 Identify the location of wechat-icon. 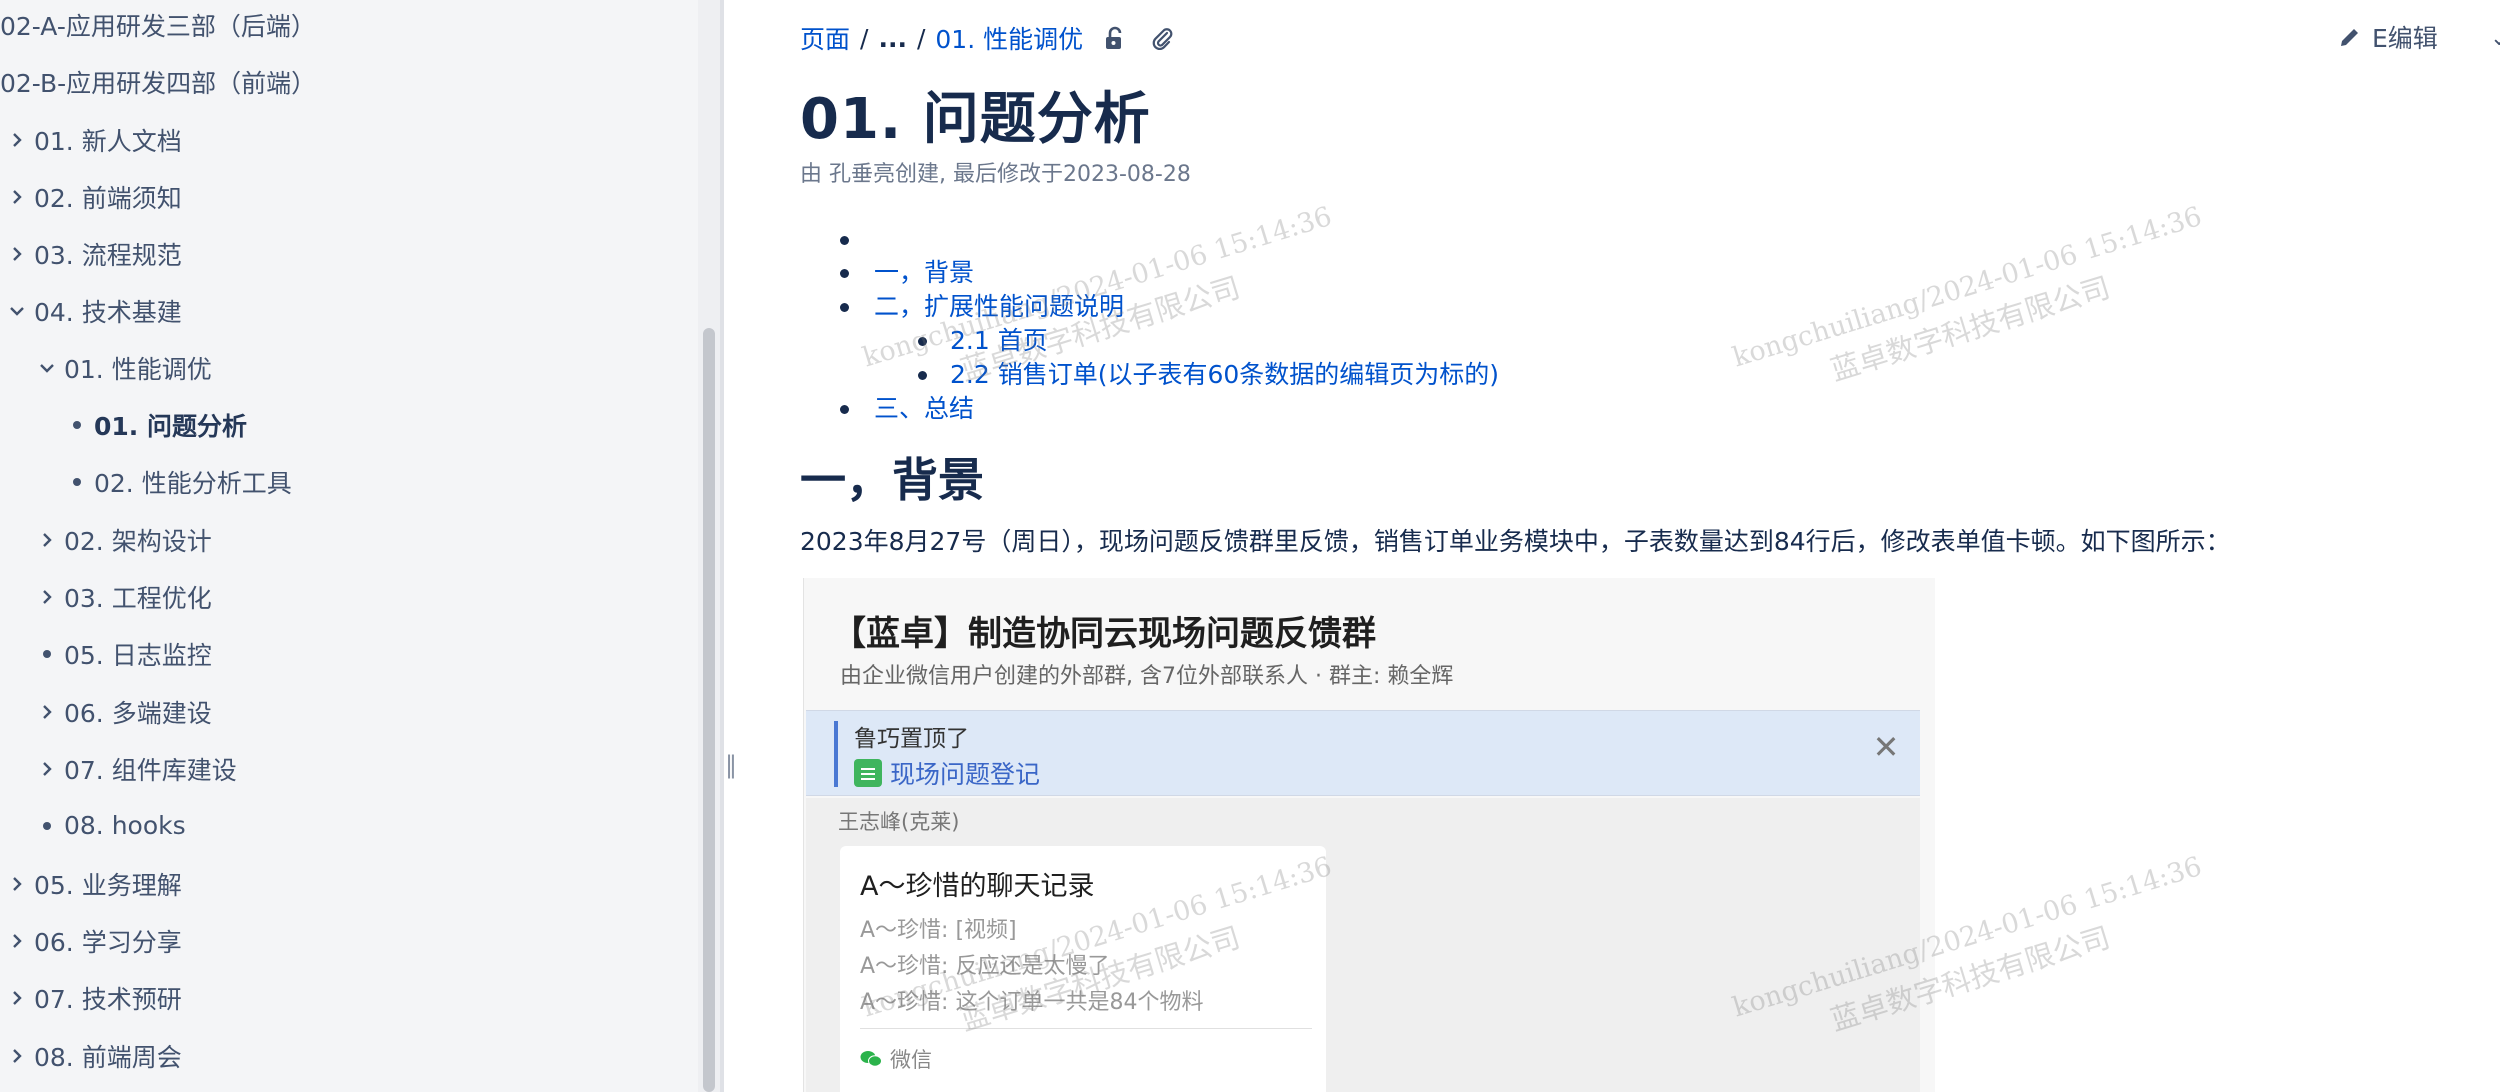
(871, 1059).